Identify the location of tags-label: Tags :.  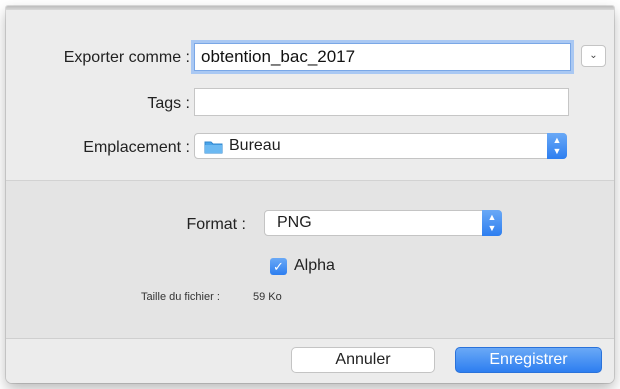
(168, 103).